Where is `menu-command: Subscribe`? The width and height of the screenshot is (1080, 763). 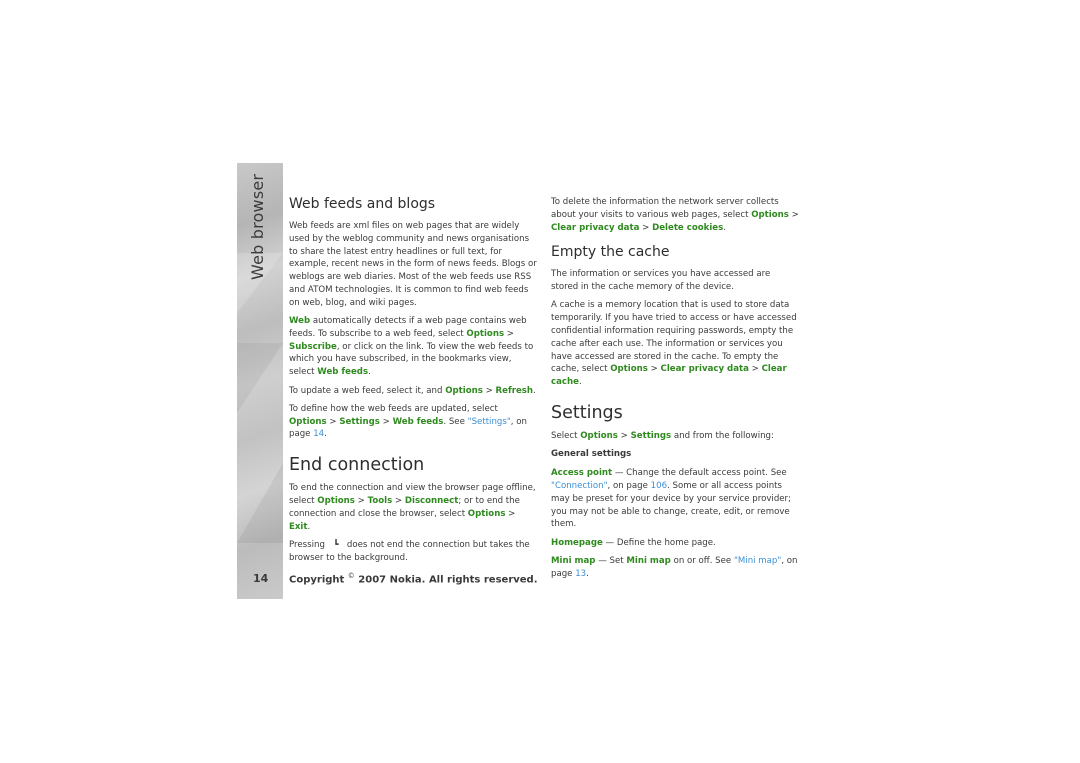
menu-command: Subscribe is located at coordinates (313, 346).